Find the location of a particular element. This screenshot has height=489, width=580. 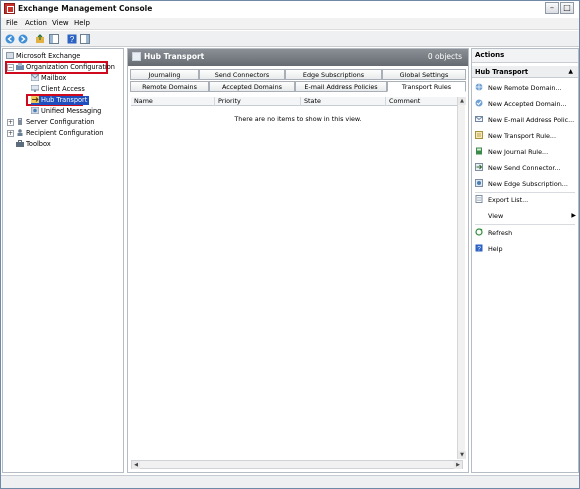

action-view: View ▶ is located at coordinates (526, 216).